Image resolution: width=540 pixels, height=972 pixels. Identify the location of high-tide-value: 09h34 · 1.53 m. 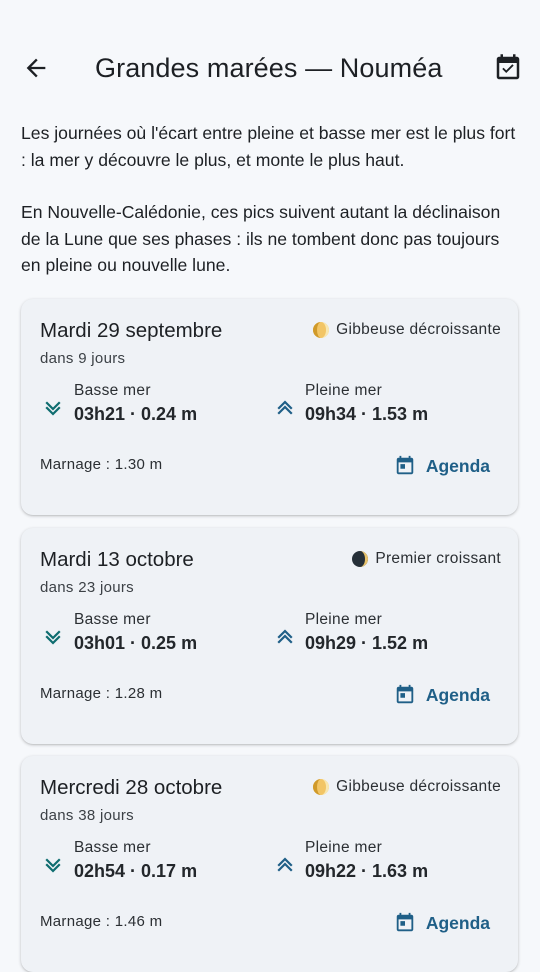
(367, 414).